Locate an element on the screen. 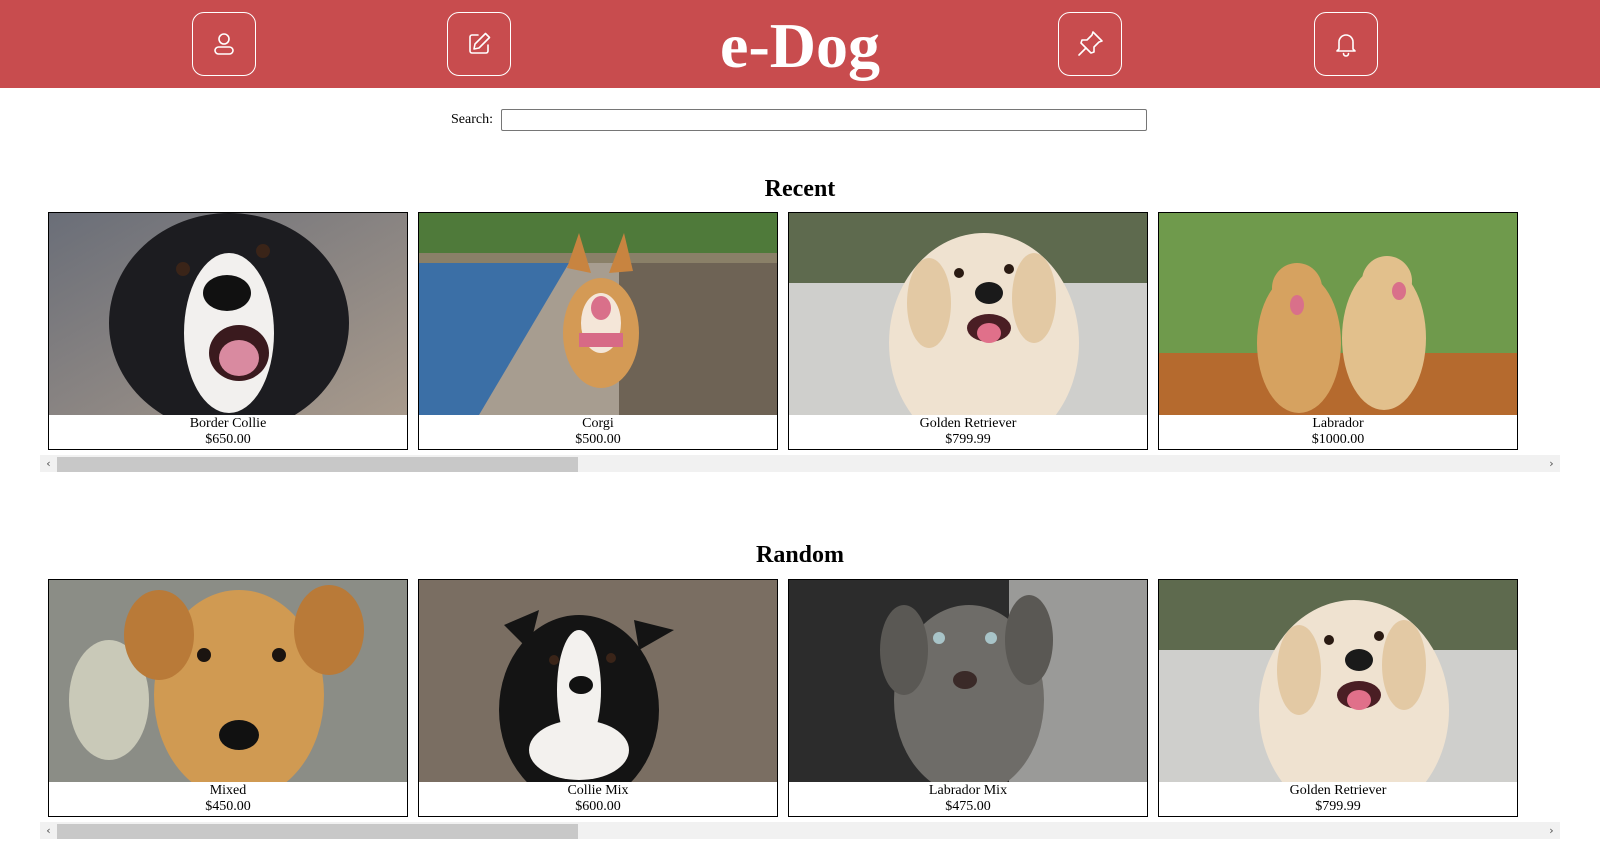 The width and height of the screenshot is (1600, 855). notifications-button is located at coordinates (1346, 44).